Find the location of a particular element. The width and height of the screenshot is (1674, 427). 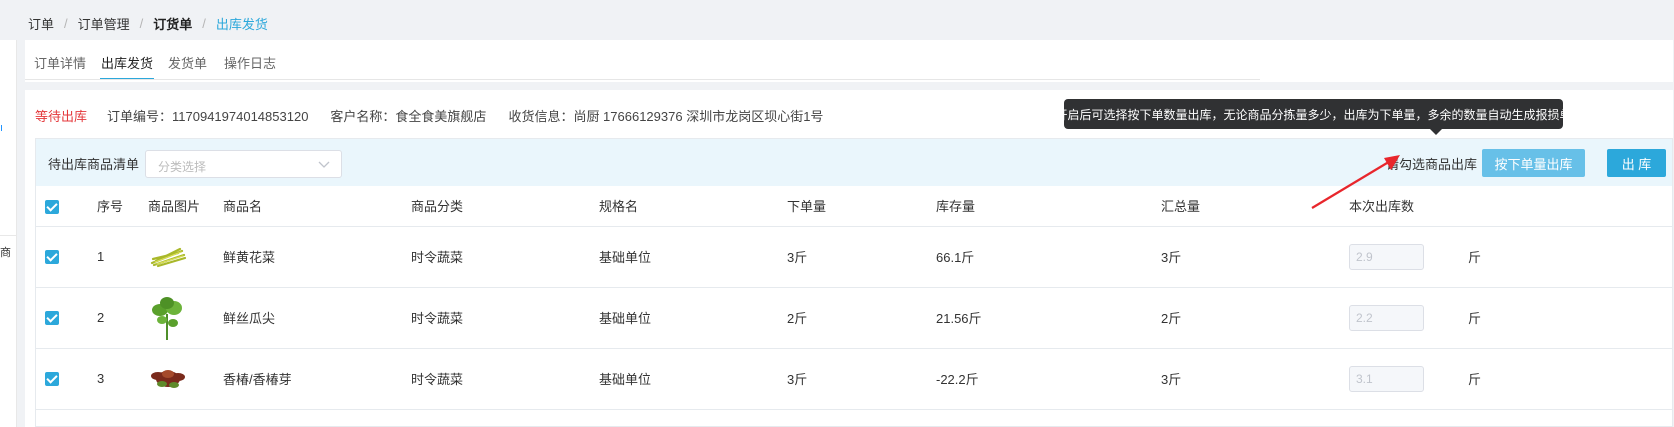

row-name: 香椿/香椿芽 is located at coordinates (317, 379).